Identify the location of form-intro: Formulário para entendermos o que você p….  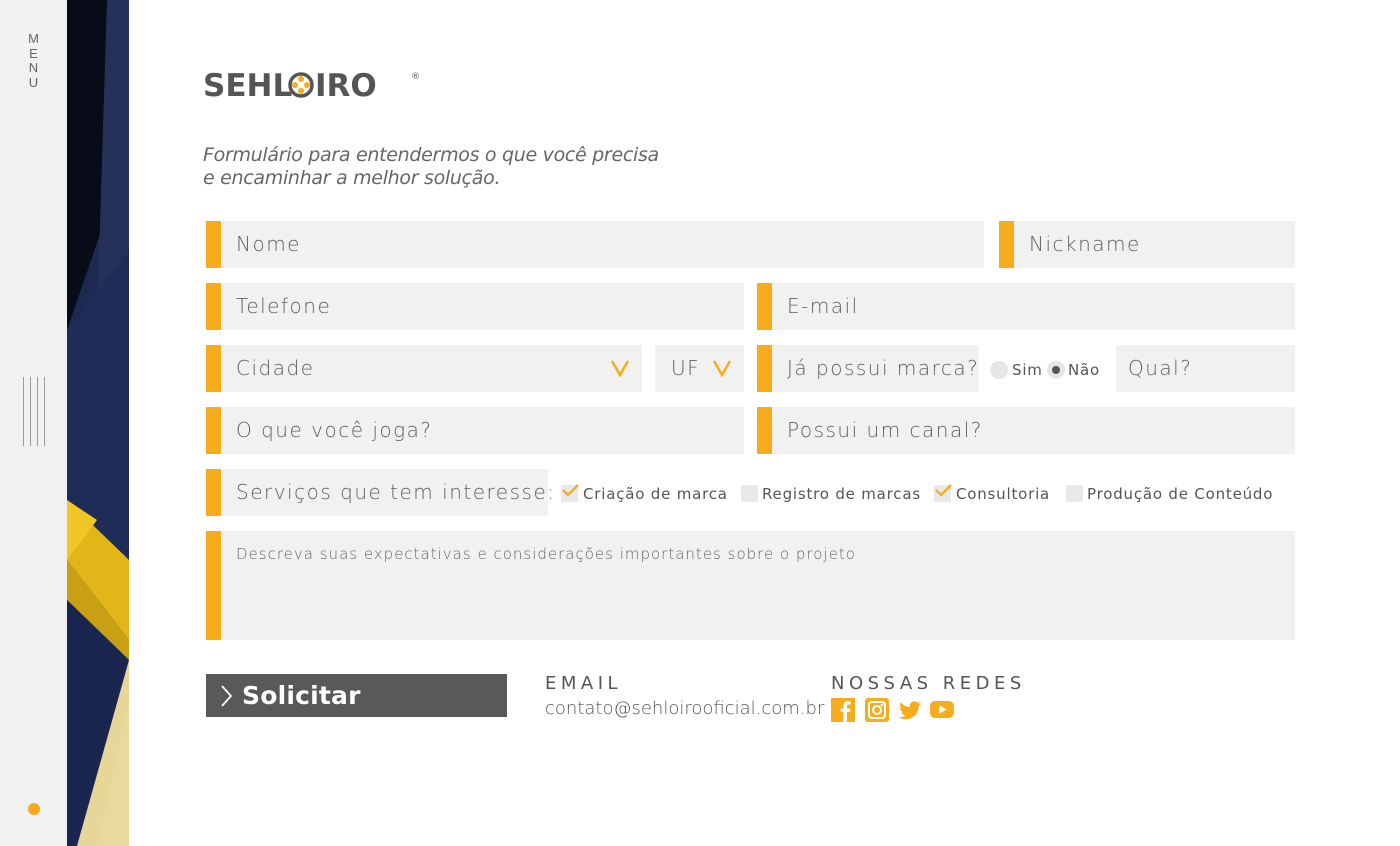
(431, 166).